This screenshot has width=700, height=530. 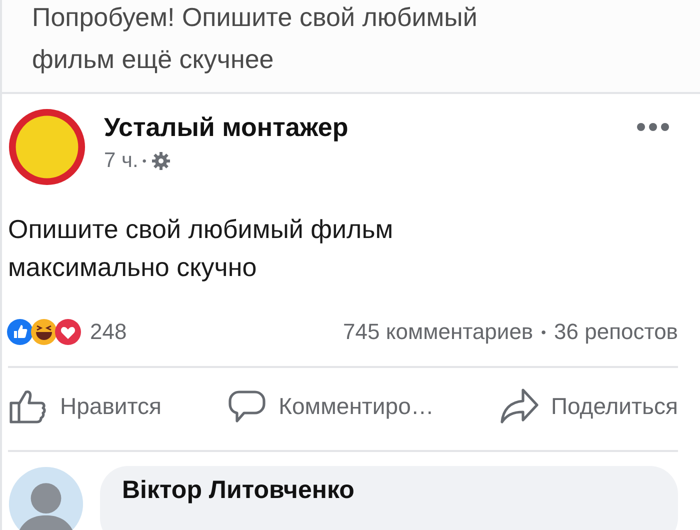 I want to click on more-options-icon, so click(x=653, y=127).